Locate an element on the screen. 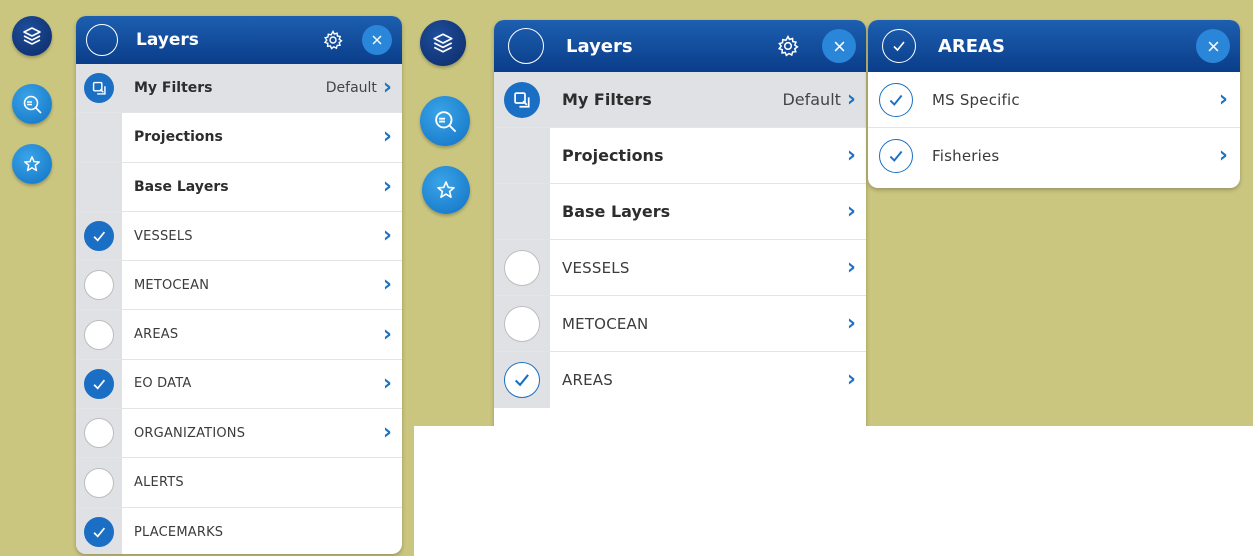 The width and height of the screenshot is (1253, 556). filter-icon is located at coordinates (99, 88).